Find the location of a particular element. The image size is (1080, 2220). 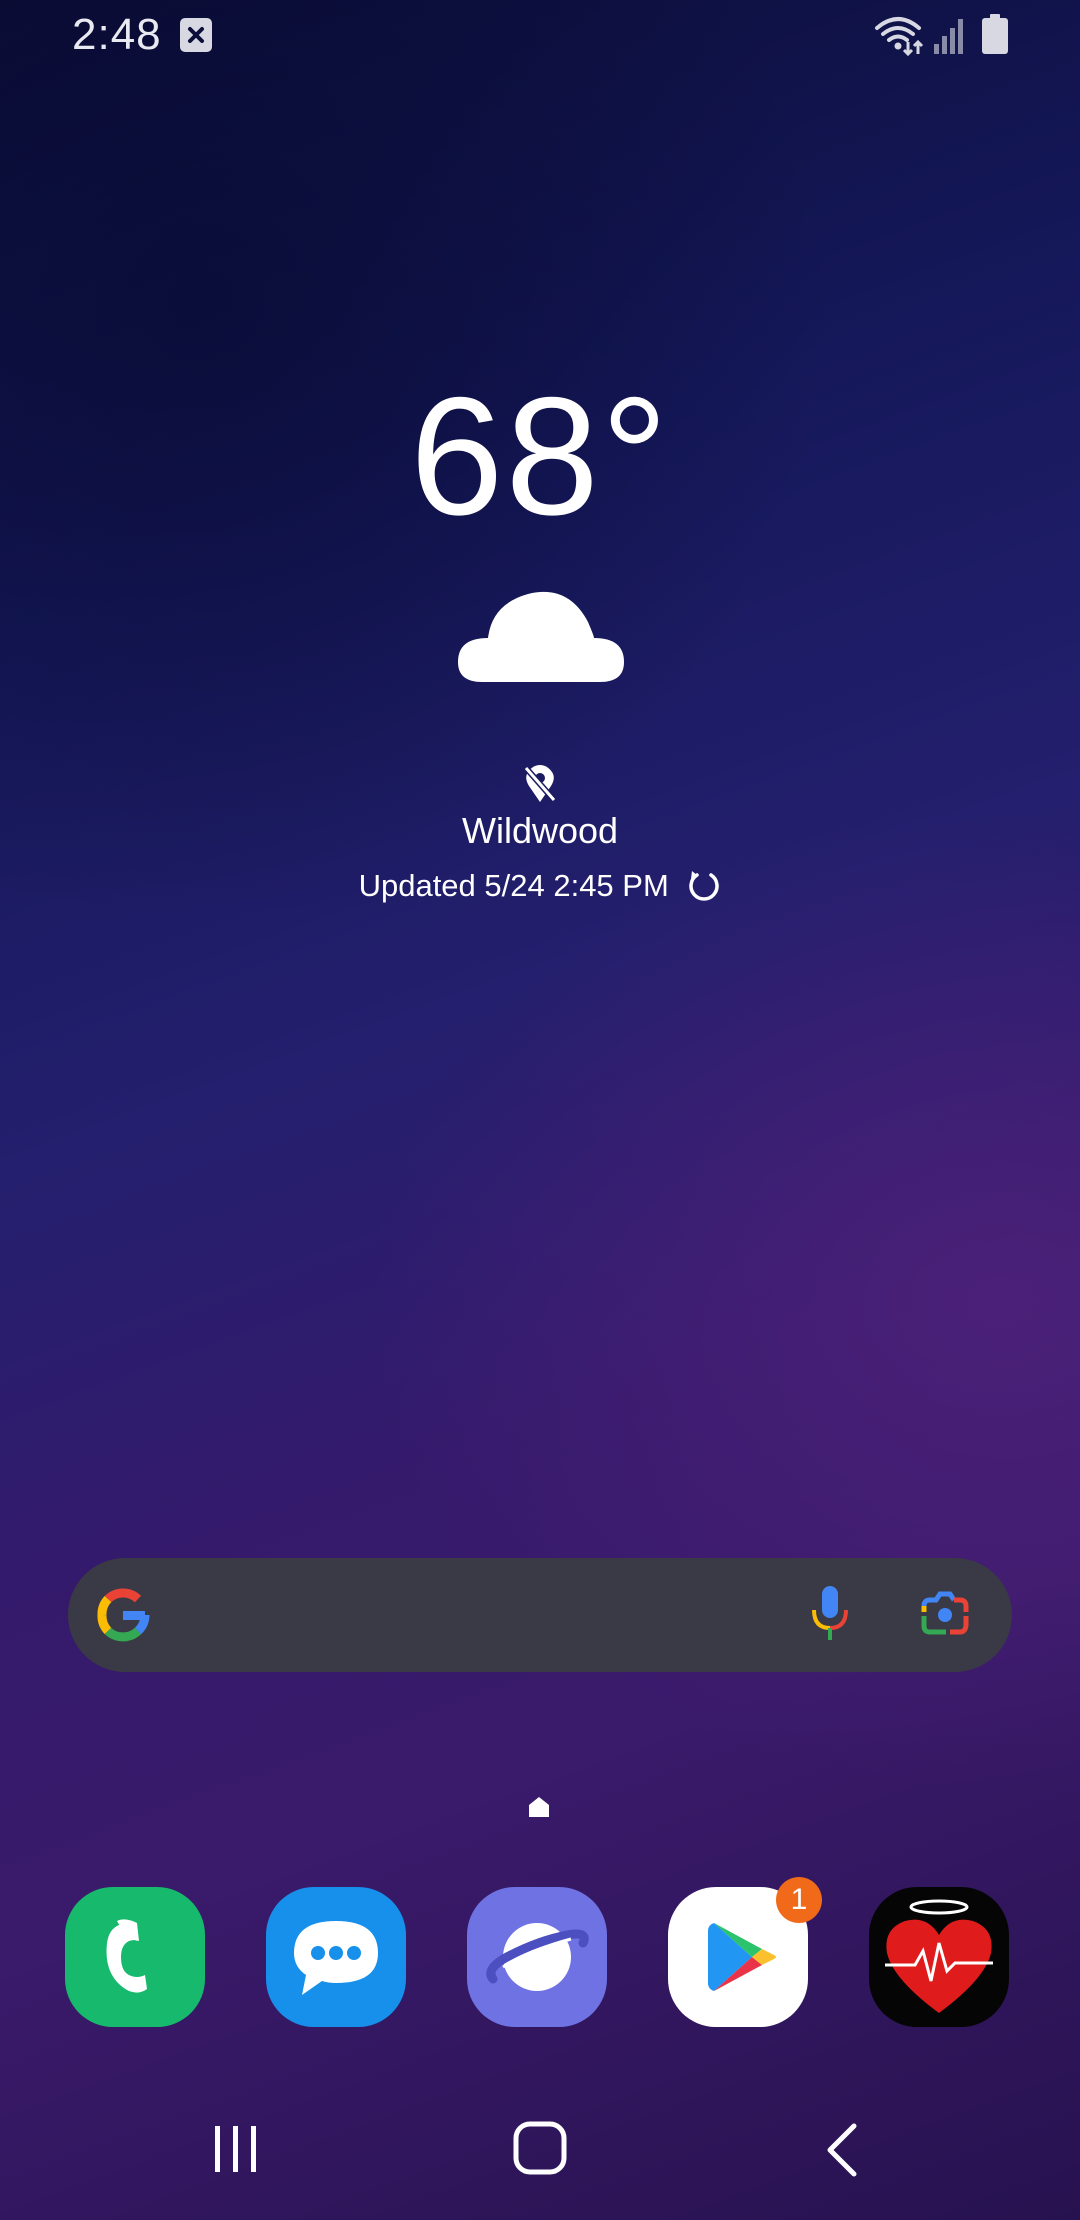

dock-app-internet is located at coordinates (537, 1957).